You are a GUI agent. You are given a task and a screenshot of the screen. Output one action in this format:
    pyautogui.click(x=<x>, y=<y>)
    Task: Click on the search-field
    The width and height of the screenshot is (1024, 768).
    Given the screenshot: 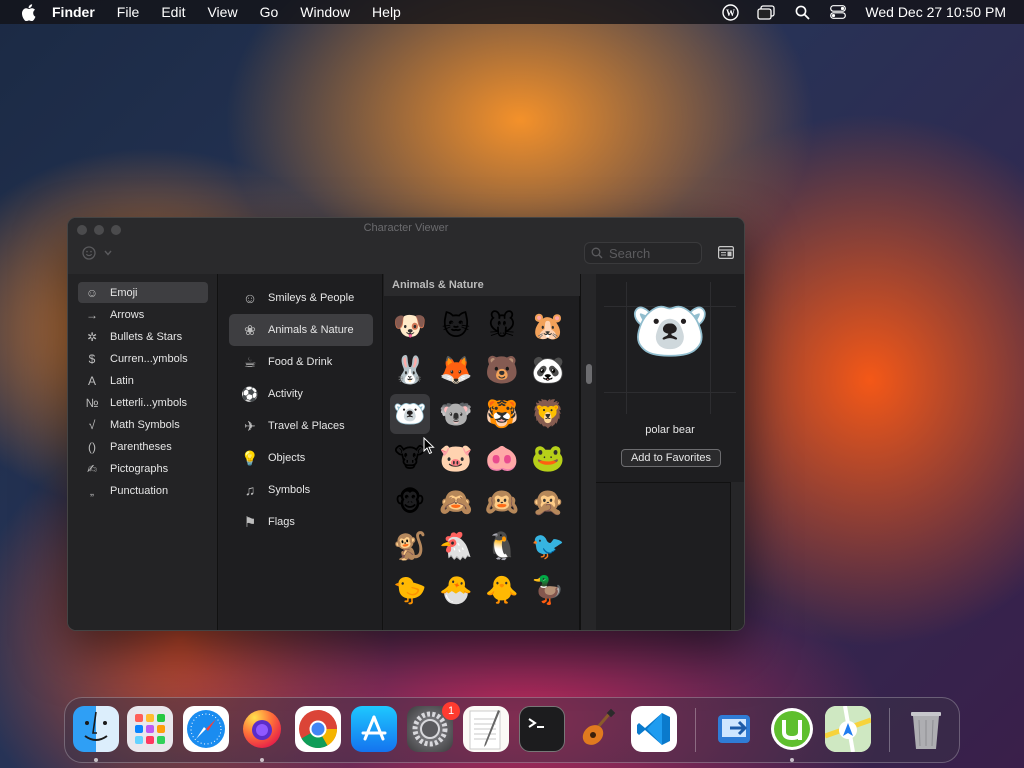 What is the action you would take?
    pyautogui.click(x=643, y=253)
    